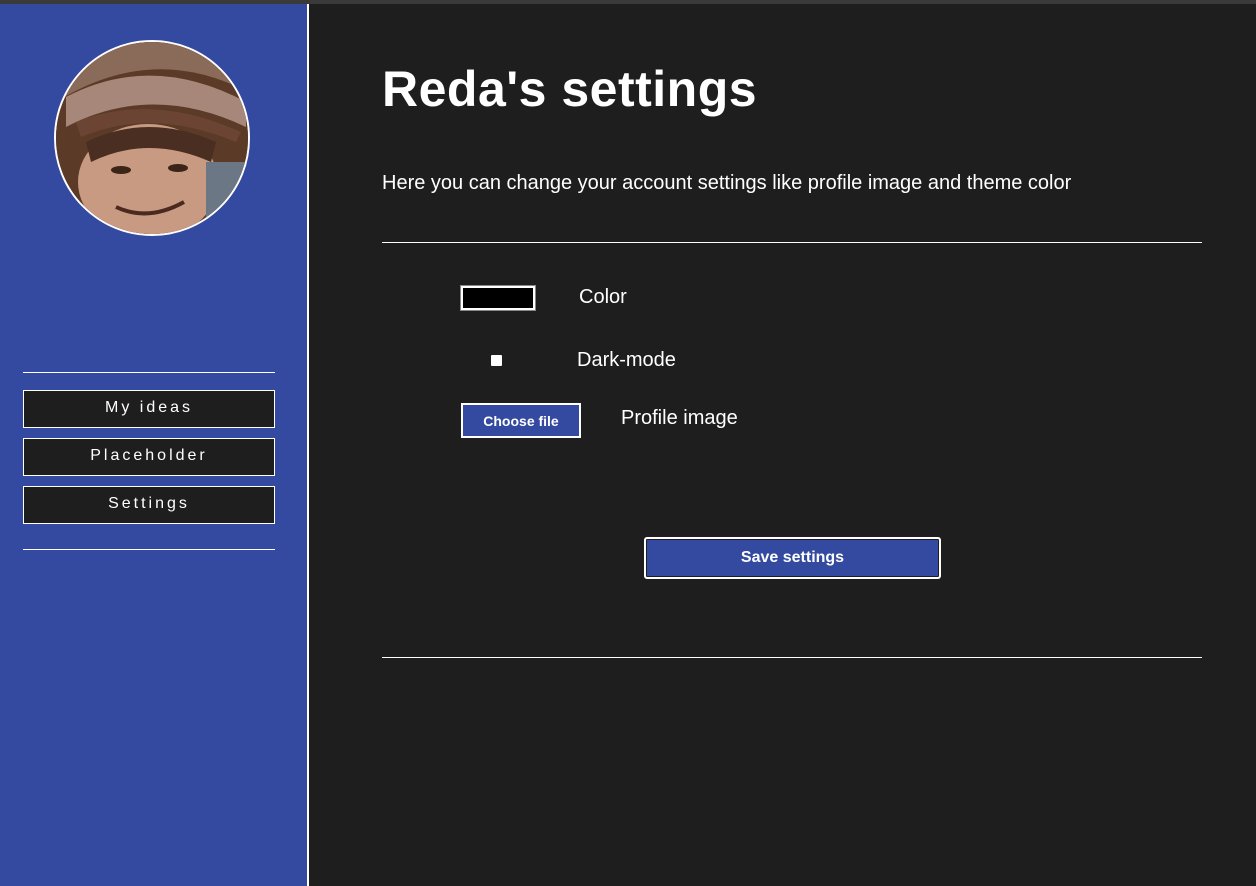 This screenshot has height=886, width=1256. What do you see at coordinates (626, 360) in the screenshot?
I see `dark-mode-label: Dark-mode` at bounding box center [626, 360].